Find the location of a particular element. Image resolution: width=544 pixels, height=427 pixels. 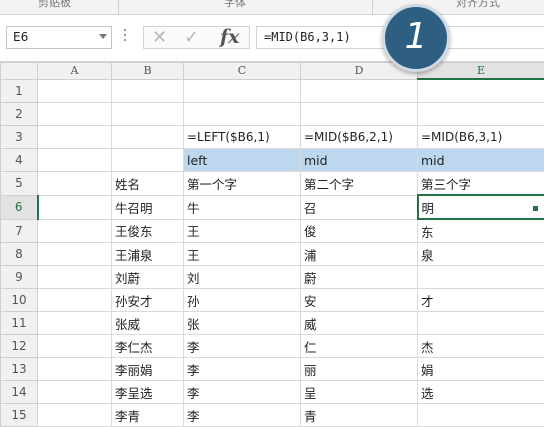

cell: 丽 is located at coordinates (359, 369).